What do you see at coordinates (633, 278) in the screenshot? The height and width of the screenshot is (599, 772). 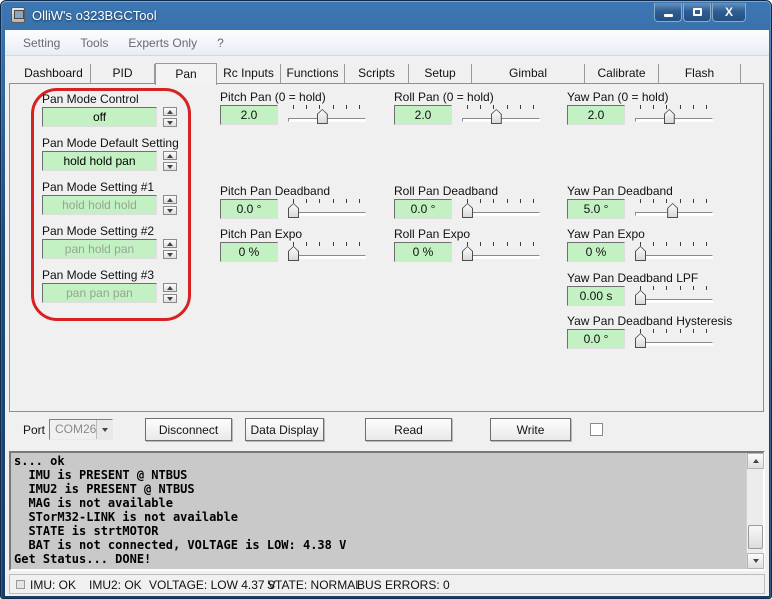 I see `yaw-pan-deadband-lpf-label: Yaw Pan Deadband LPF` at bounding box center [633, 278].